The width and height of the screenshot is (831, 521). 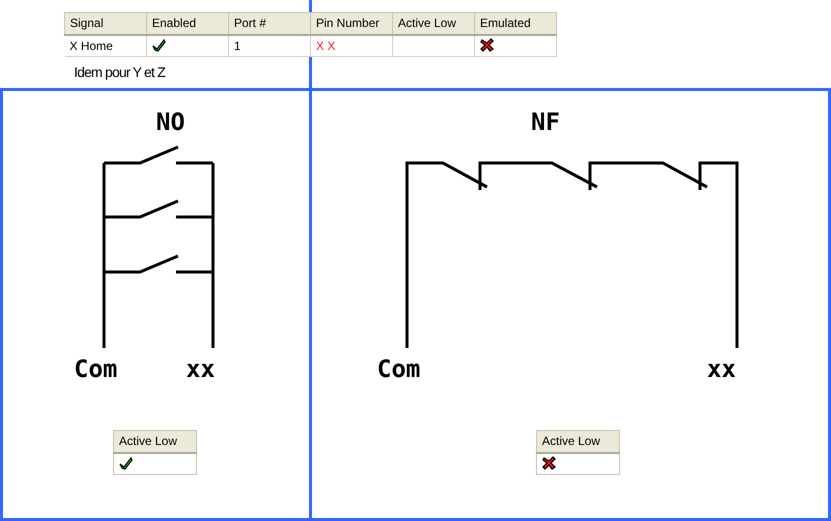 I want to click on column-header: Pin Number, so click(x=351, y=23).